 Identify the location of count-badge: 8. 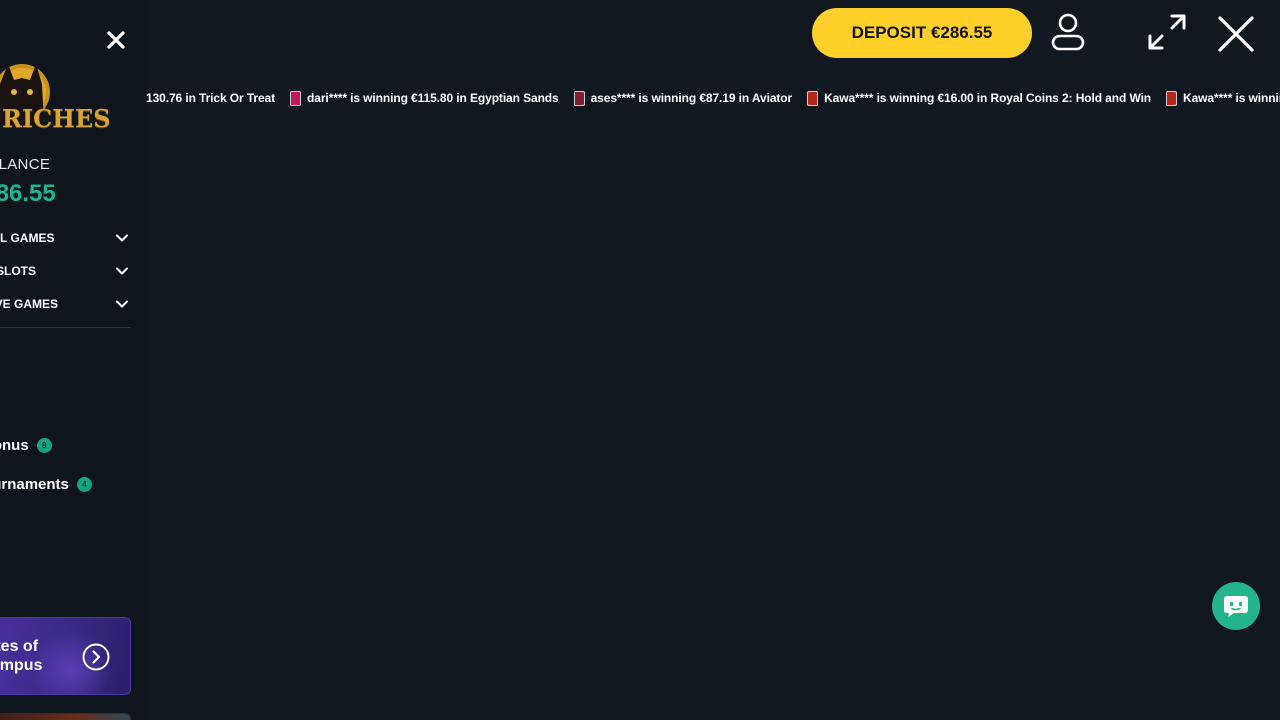
(44, 445).